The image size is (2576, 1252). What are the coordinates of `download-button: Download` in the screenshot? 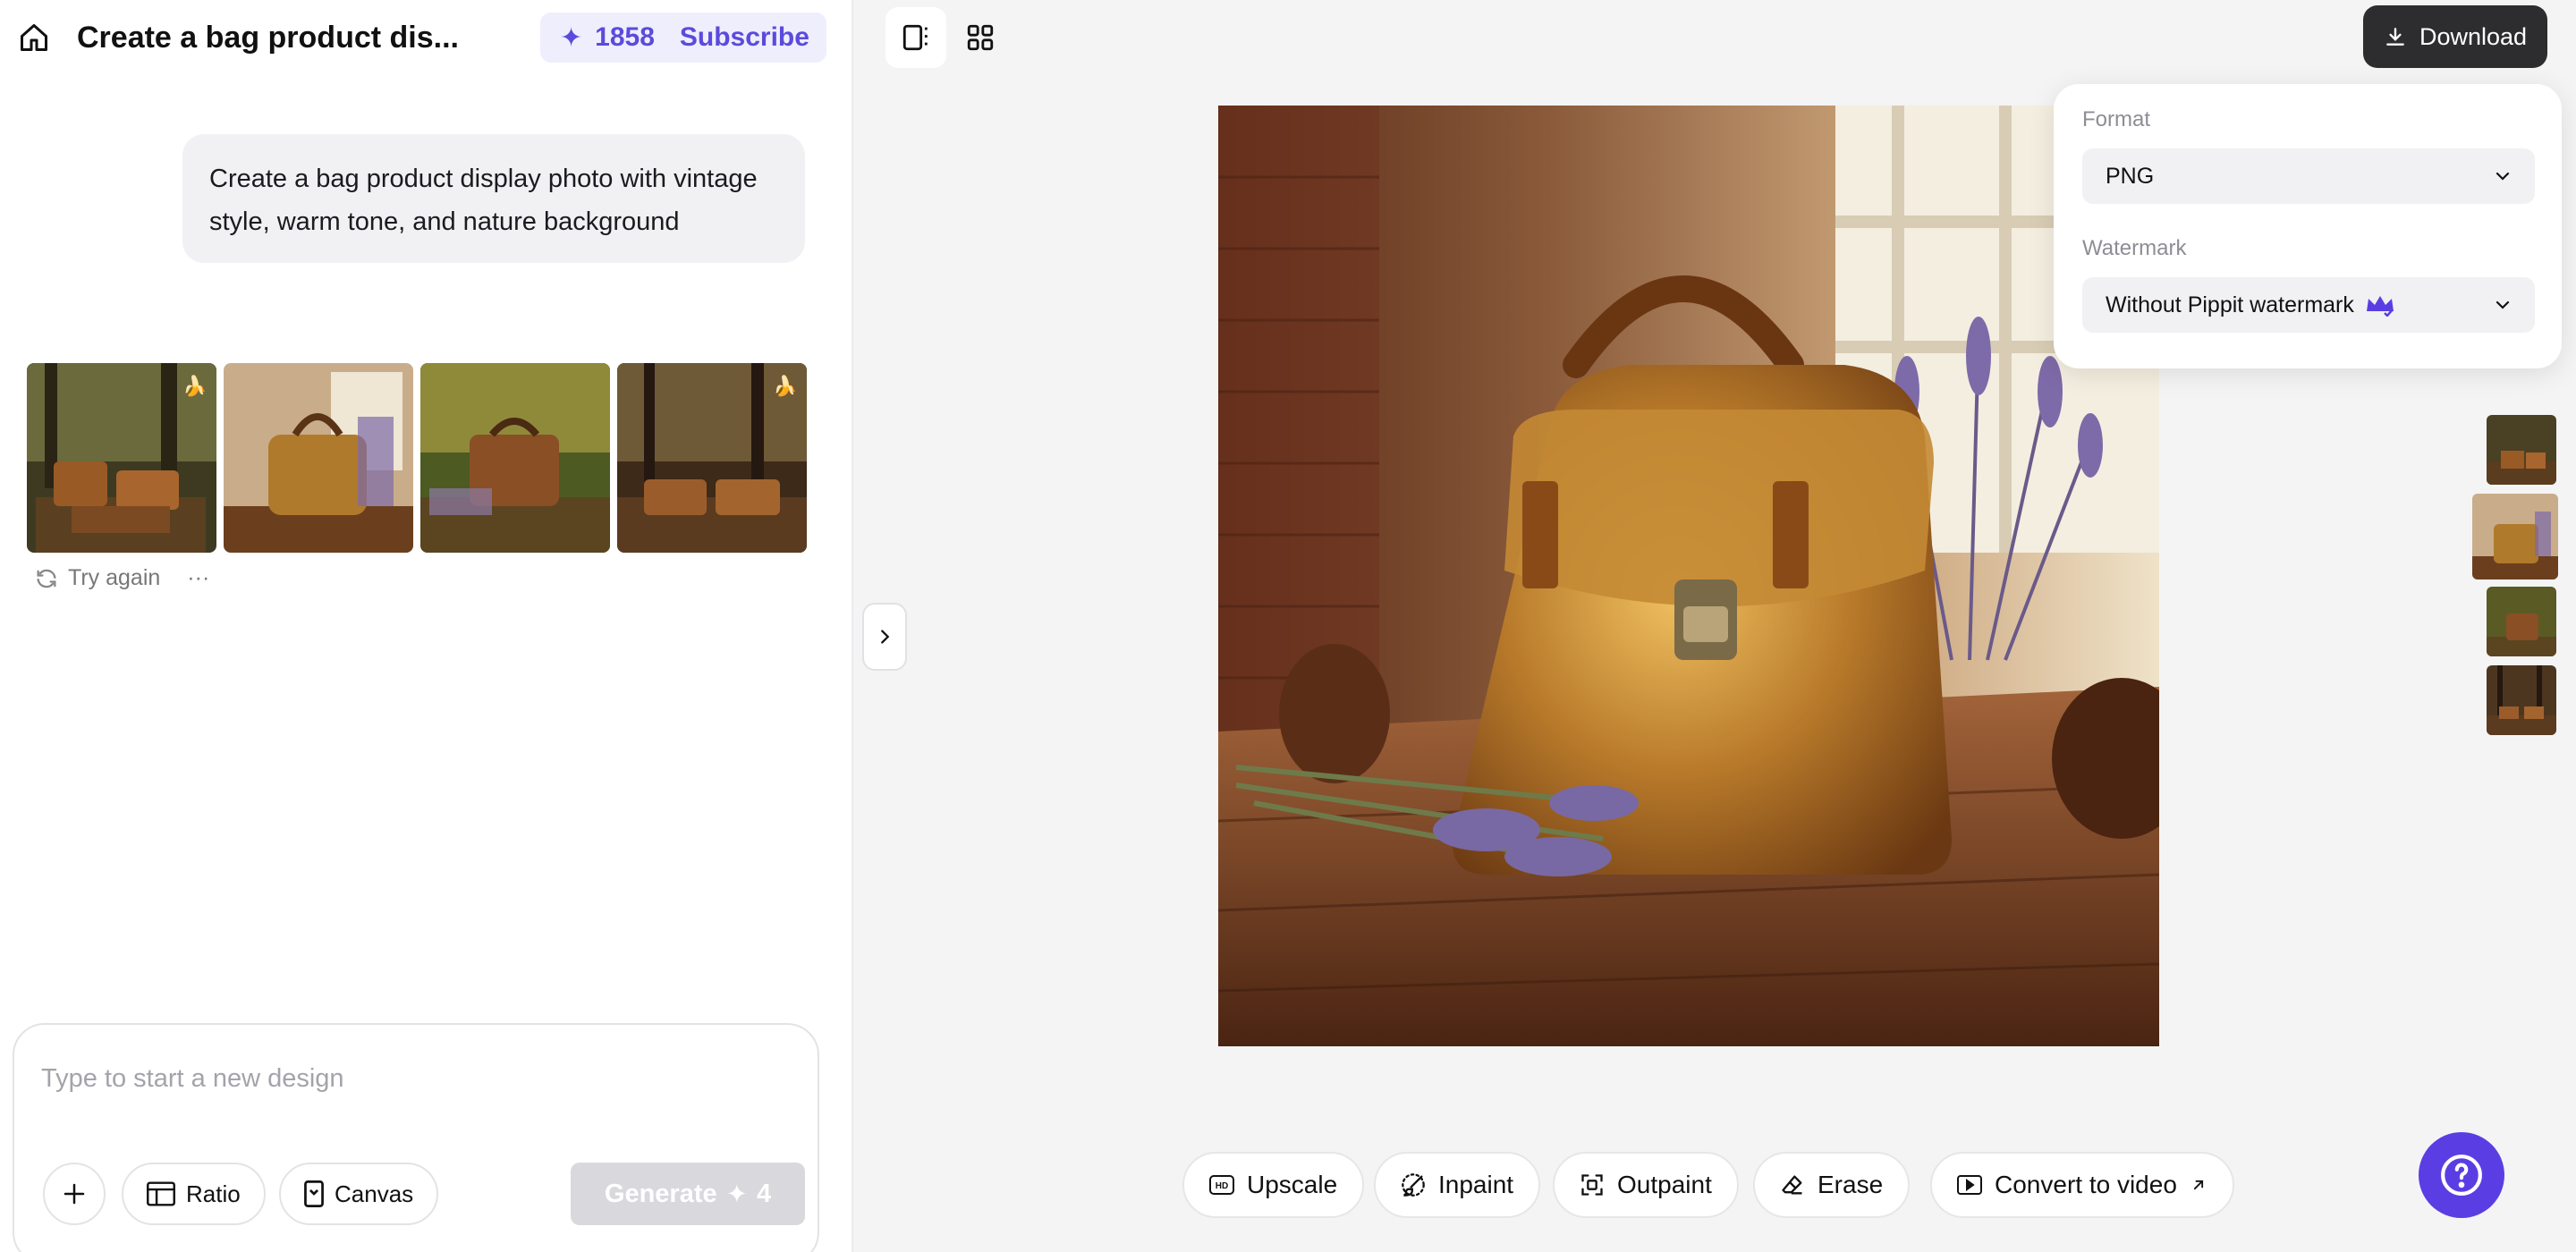 It's located at (2455, 37).